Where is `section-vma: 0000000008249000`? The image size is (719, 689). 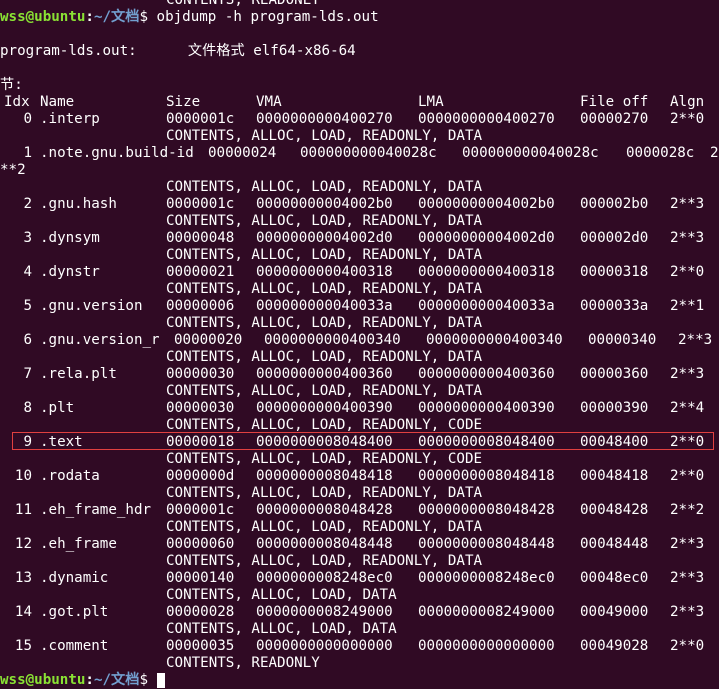
section-vma: 0000000008249000 is located at coordinates (324, 612).